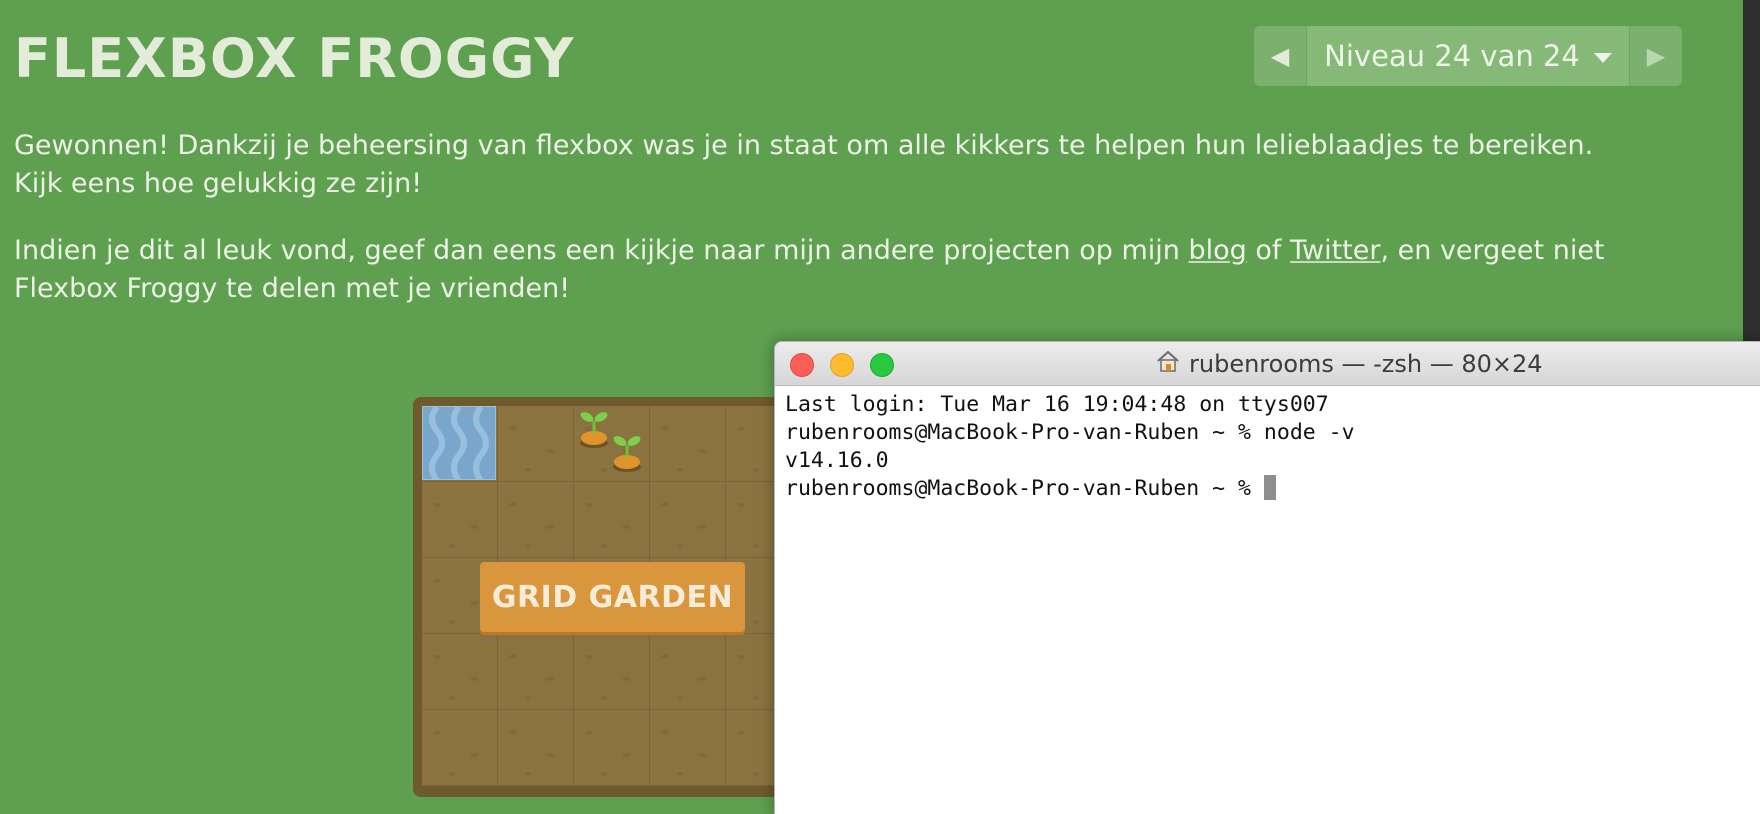 The image size is (1760, 814). I want to click on terminal-titlebar: rubenrooms — -zsh — 80×24, so click(1267, 364).